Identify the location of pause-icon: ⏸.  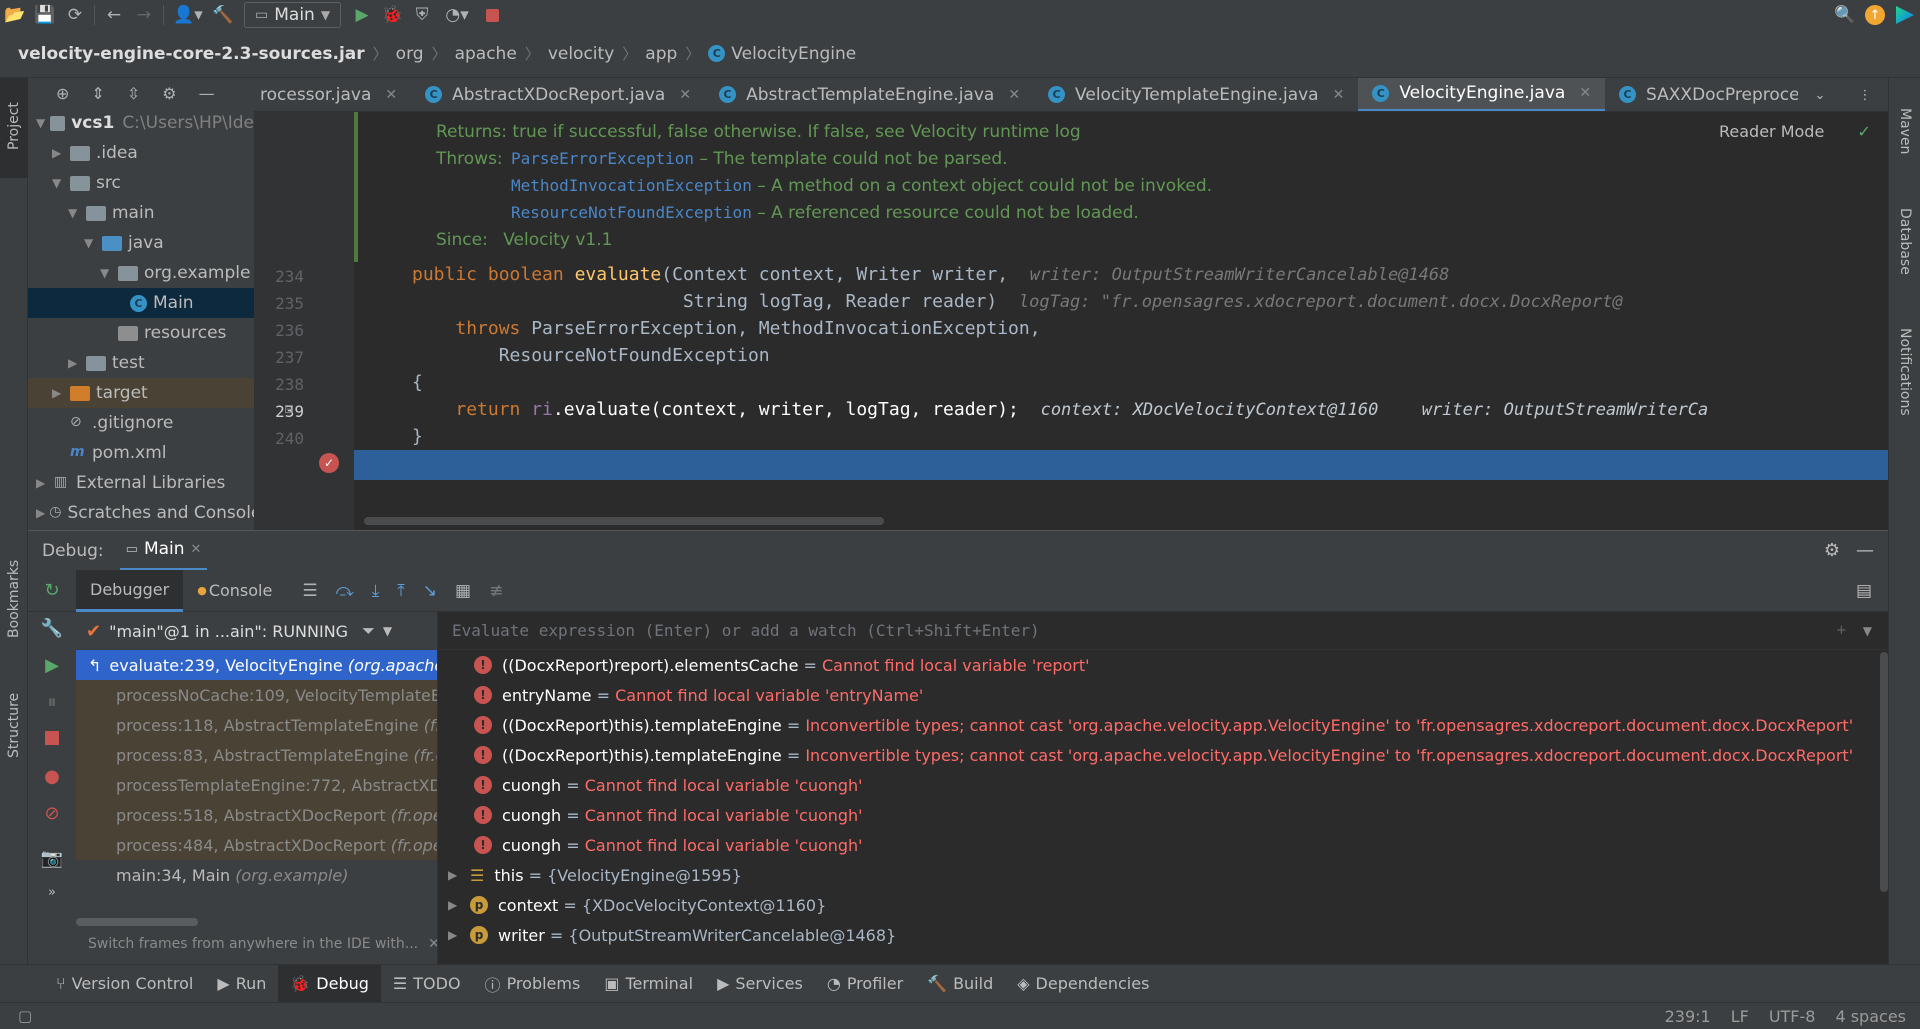
(52, 702).